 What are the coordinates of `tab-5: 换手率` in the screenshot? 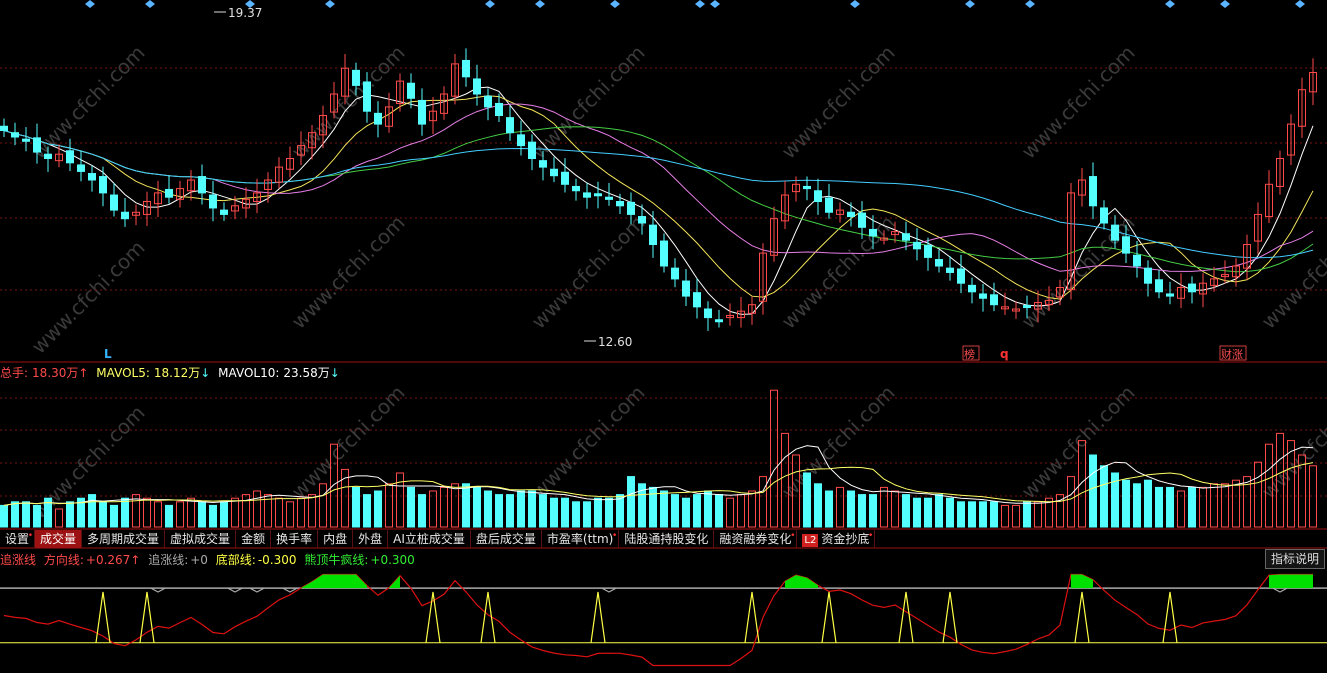 It's located at (295, 539).